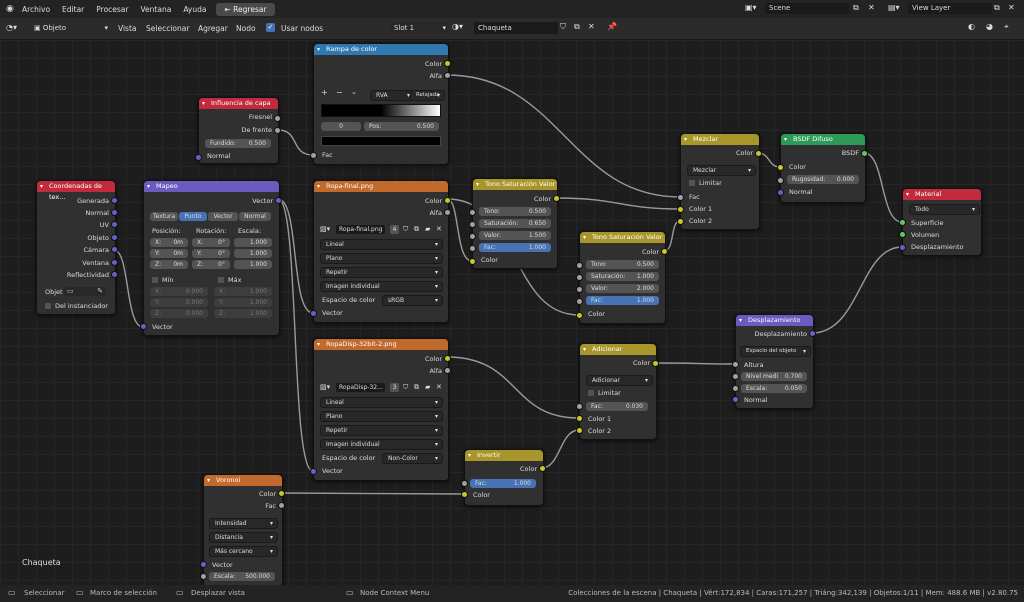  I want to click on fac-field: Fac: 1.000, so click(503, 483).